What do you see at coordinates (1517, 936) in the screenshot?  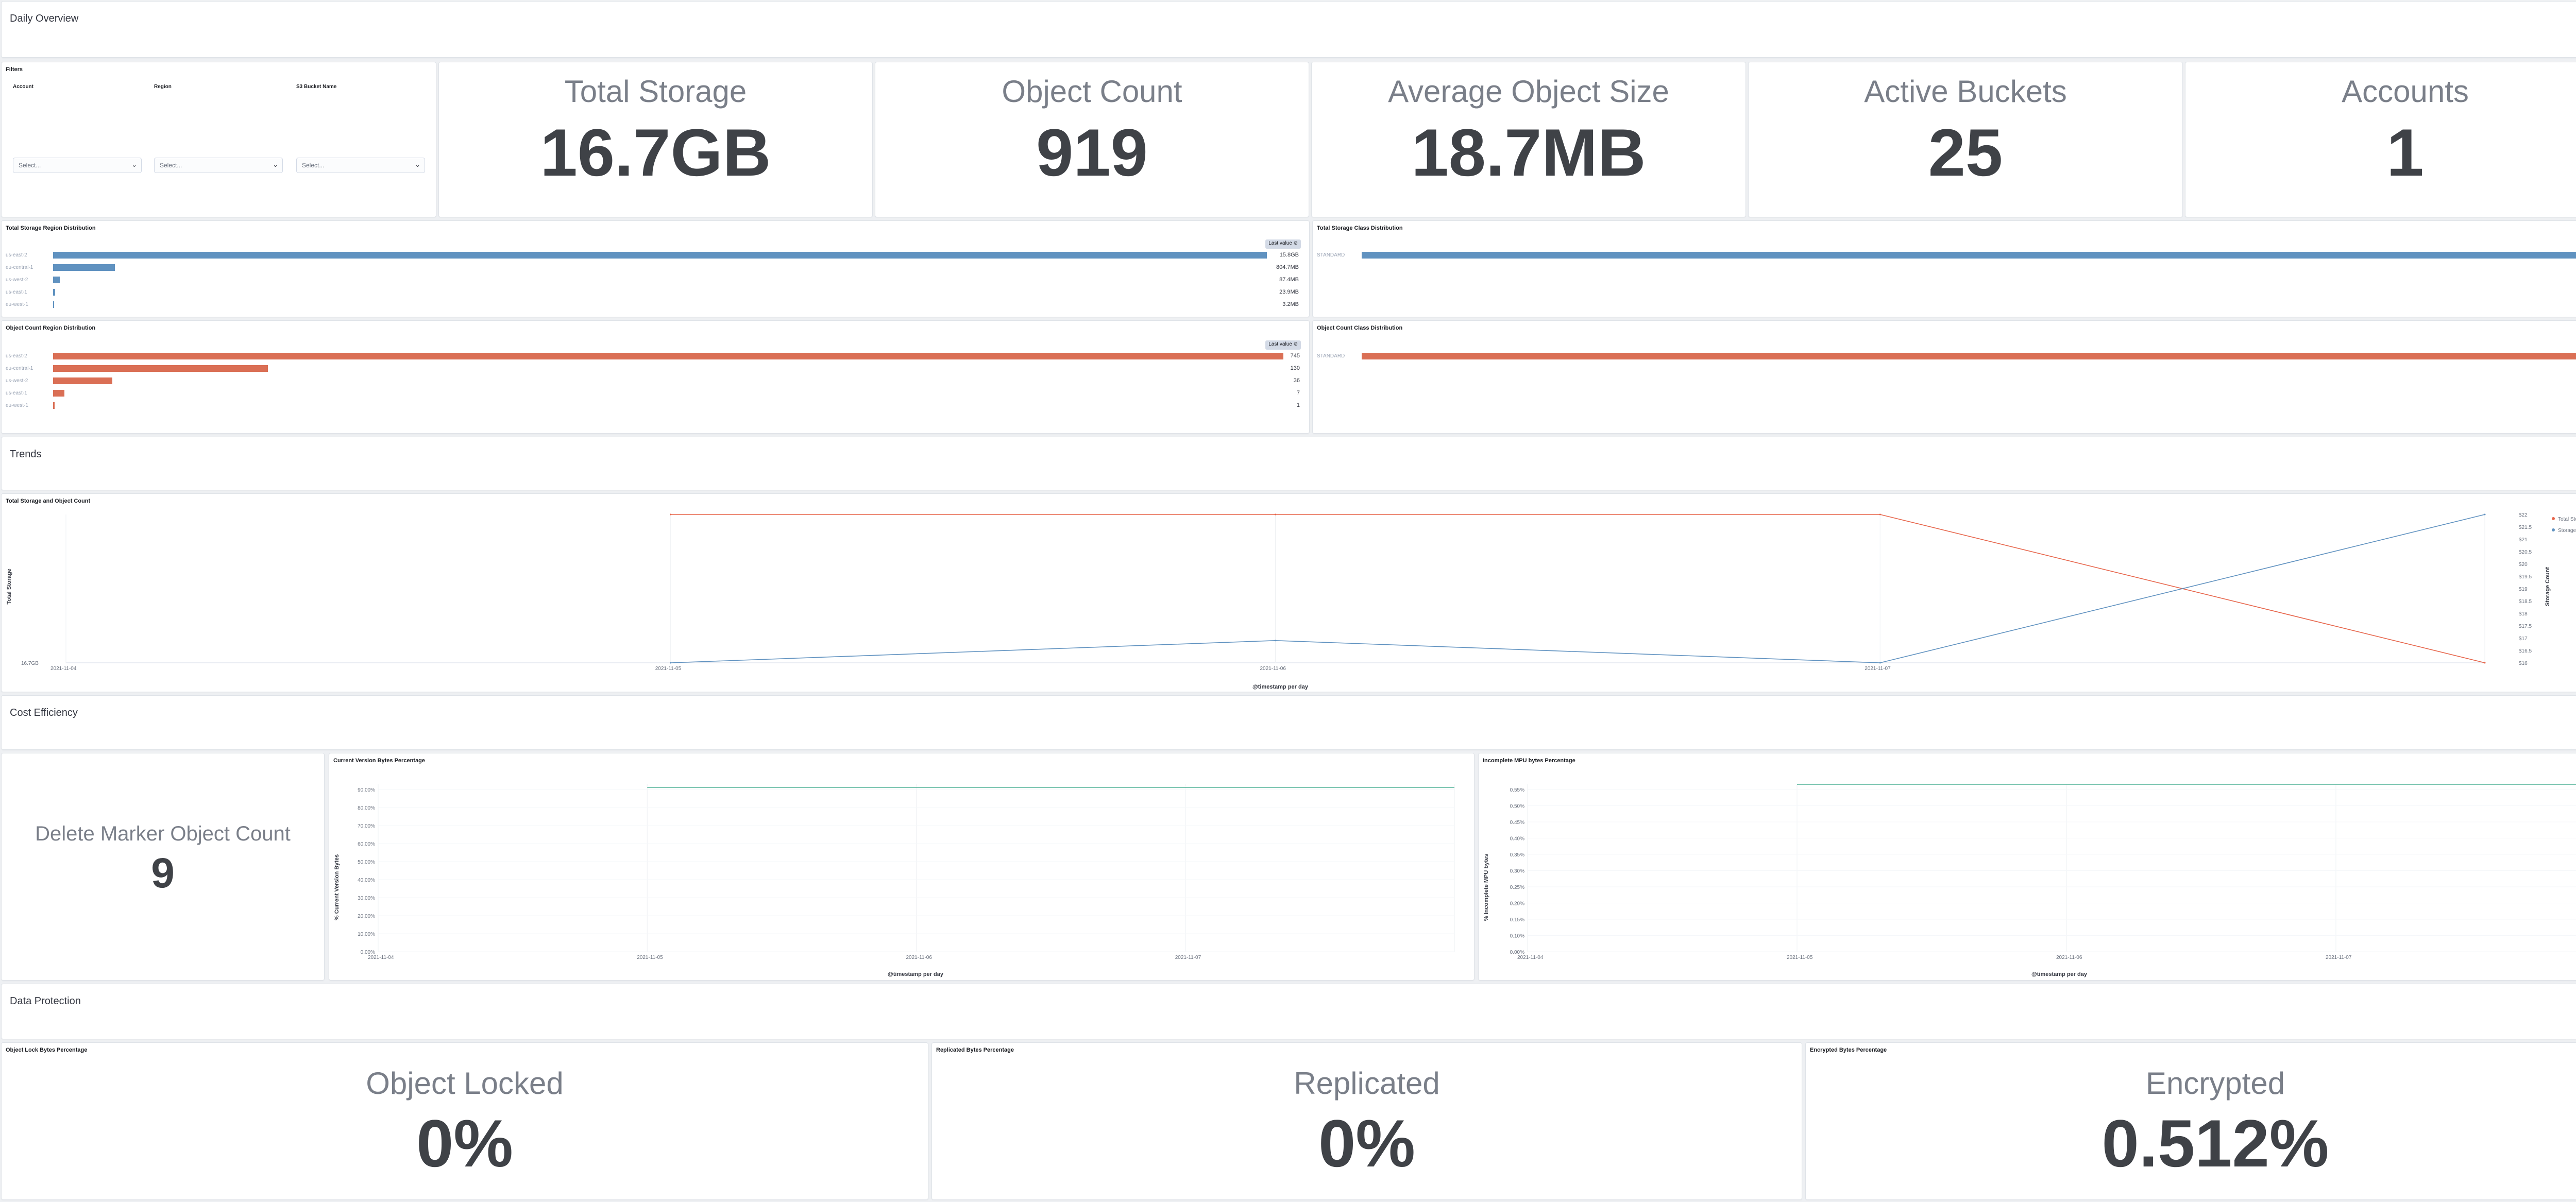 I see `y-tick-label: 0.10%` at bounding box center [1517, 936].